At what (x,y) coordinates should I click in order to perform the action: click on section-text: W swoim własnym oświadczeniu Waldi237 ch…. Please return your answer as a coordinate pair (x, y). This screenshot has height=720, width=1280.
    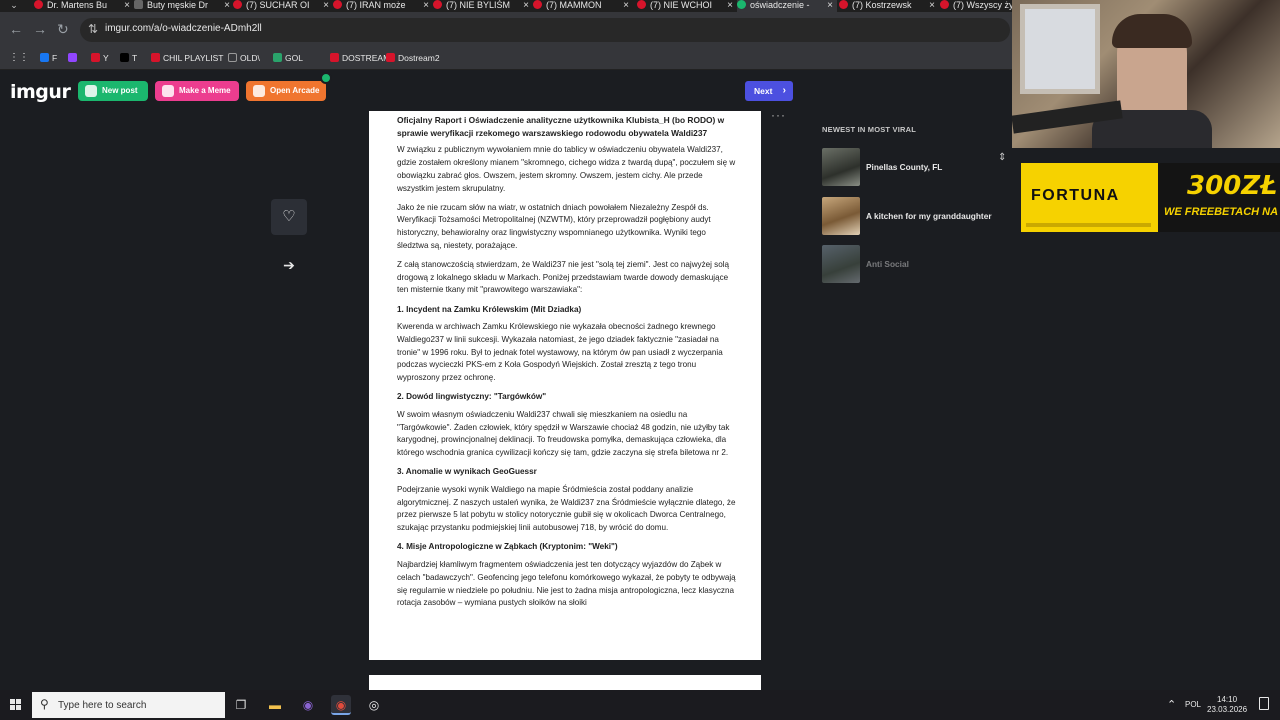
    Looking at the image, I should click on (563, 434).